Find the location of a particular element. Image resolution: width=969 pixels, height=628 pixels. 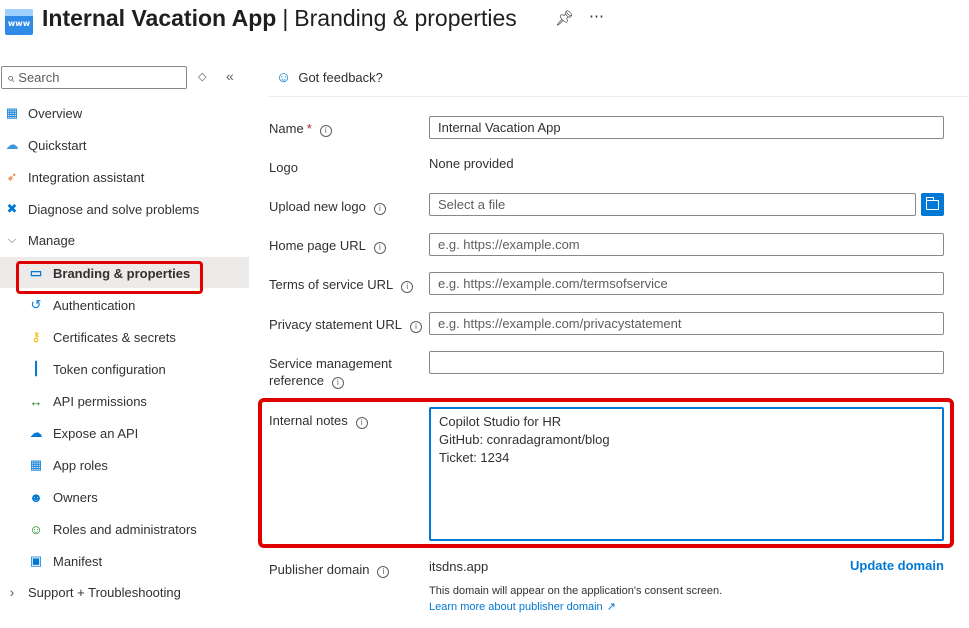

privacy-label: Privacy statement URL i is located at coordinates (345, 325).